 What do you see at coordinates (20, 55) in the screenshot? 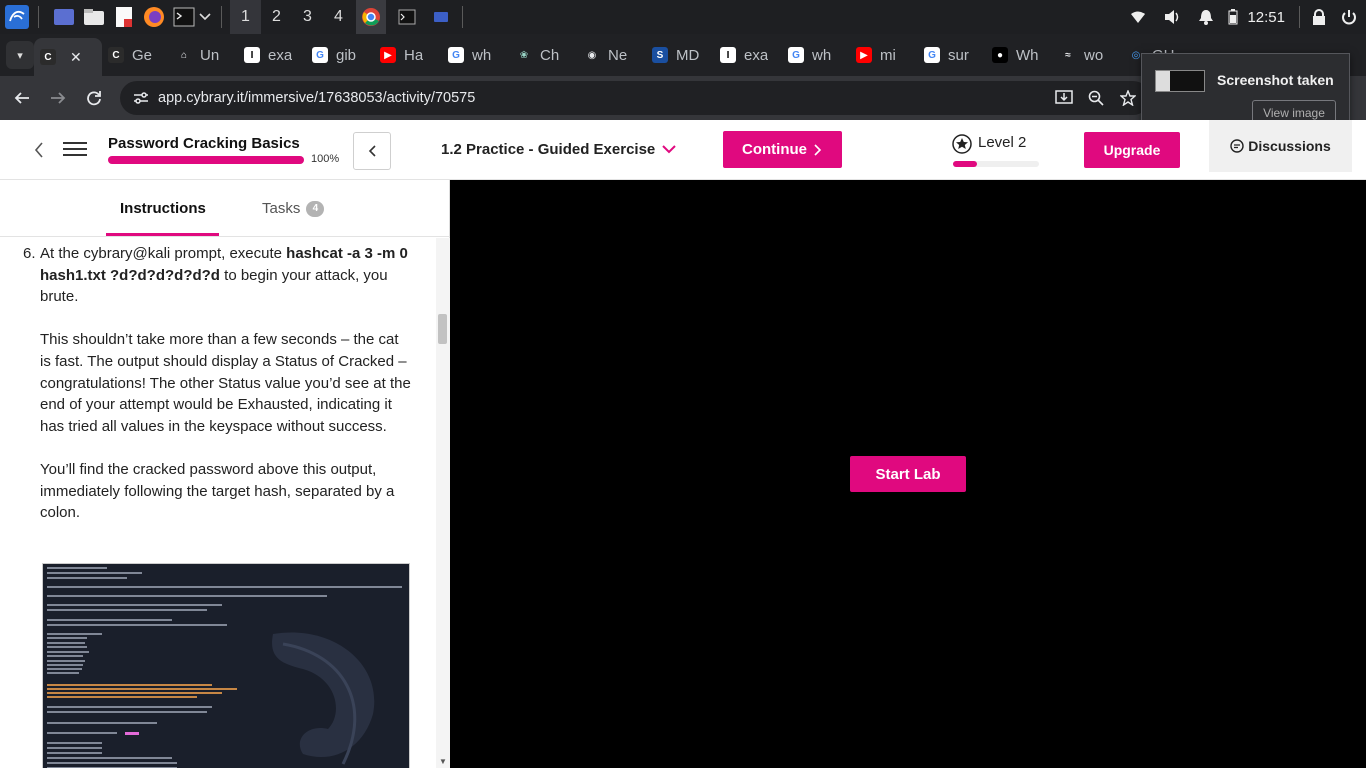
I see `tab-search-button: ▾` at bounding box center [20, 55].